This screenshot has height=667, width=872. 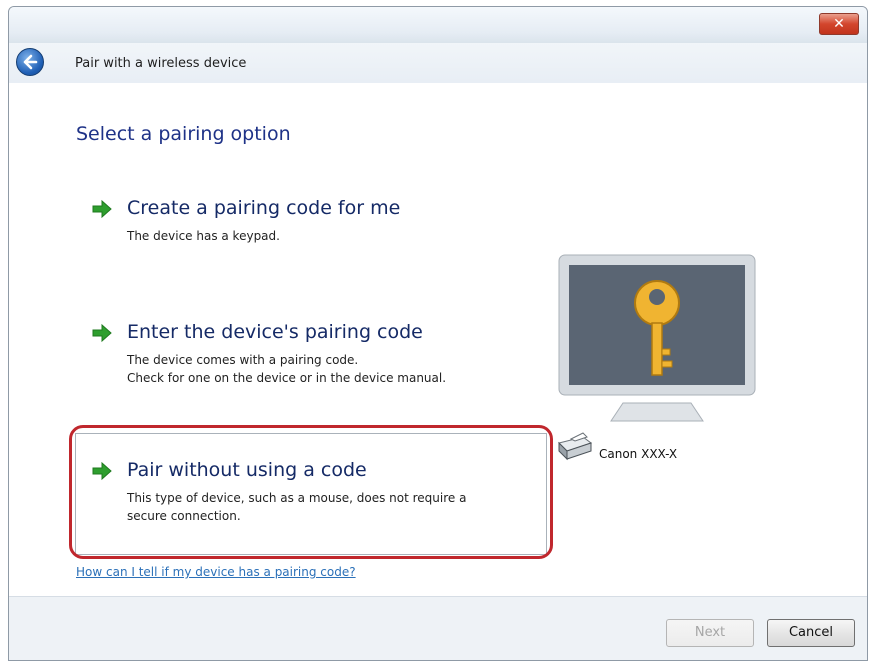 What do you see at coordinates (183, 134) in the screenshot?
I see `page-heading: Select a pairing option` at bounding box center [183, 134].